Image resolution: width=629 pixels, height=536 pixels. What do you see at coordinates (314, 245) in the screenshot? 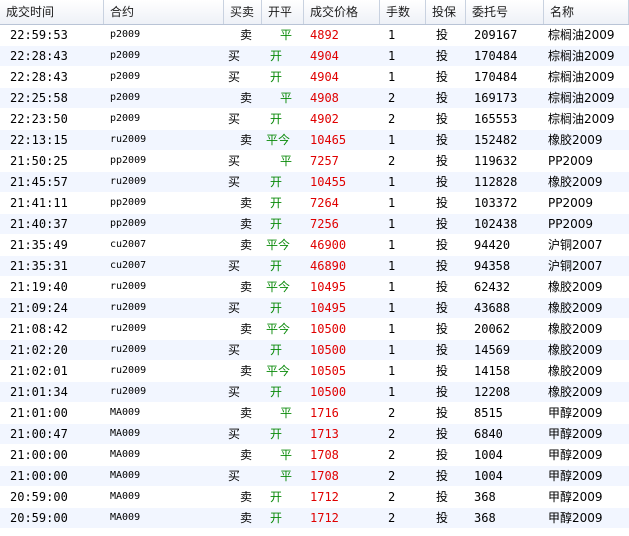
I see `table-row: 21:35:49 cu2007 卖平今 46900 1 投 94420 沪铜2007` at bounding box center [314, 245].